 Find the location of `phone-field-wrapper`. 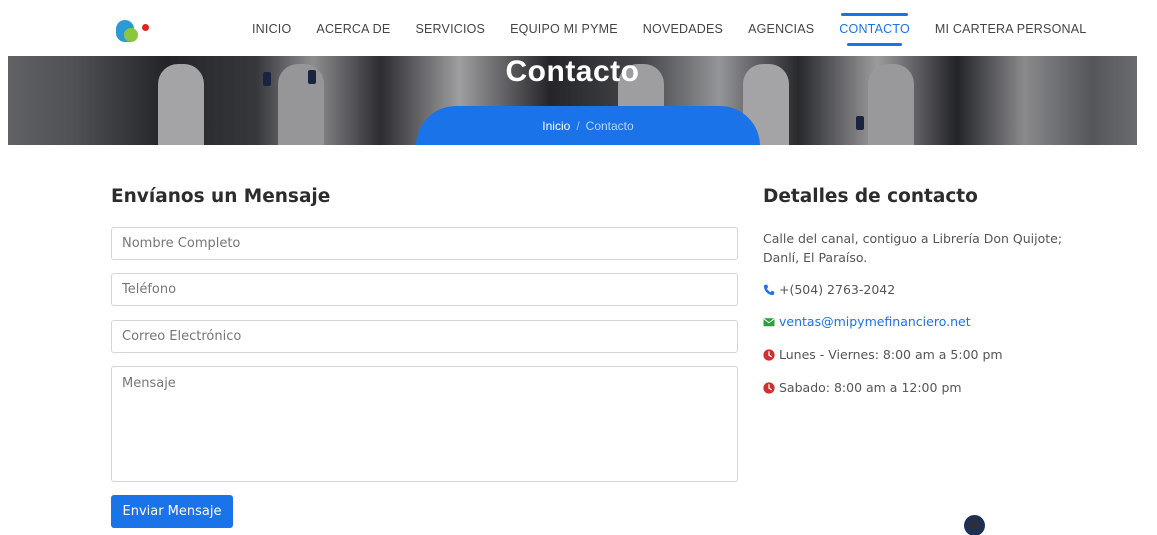

phone-field-wrapper is located at coordinates (424, 289).